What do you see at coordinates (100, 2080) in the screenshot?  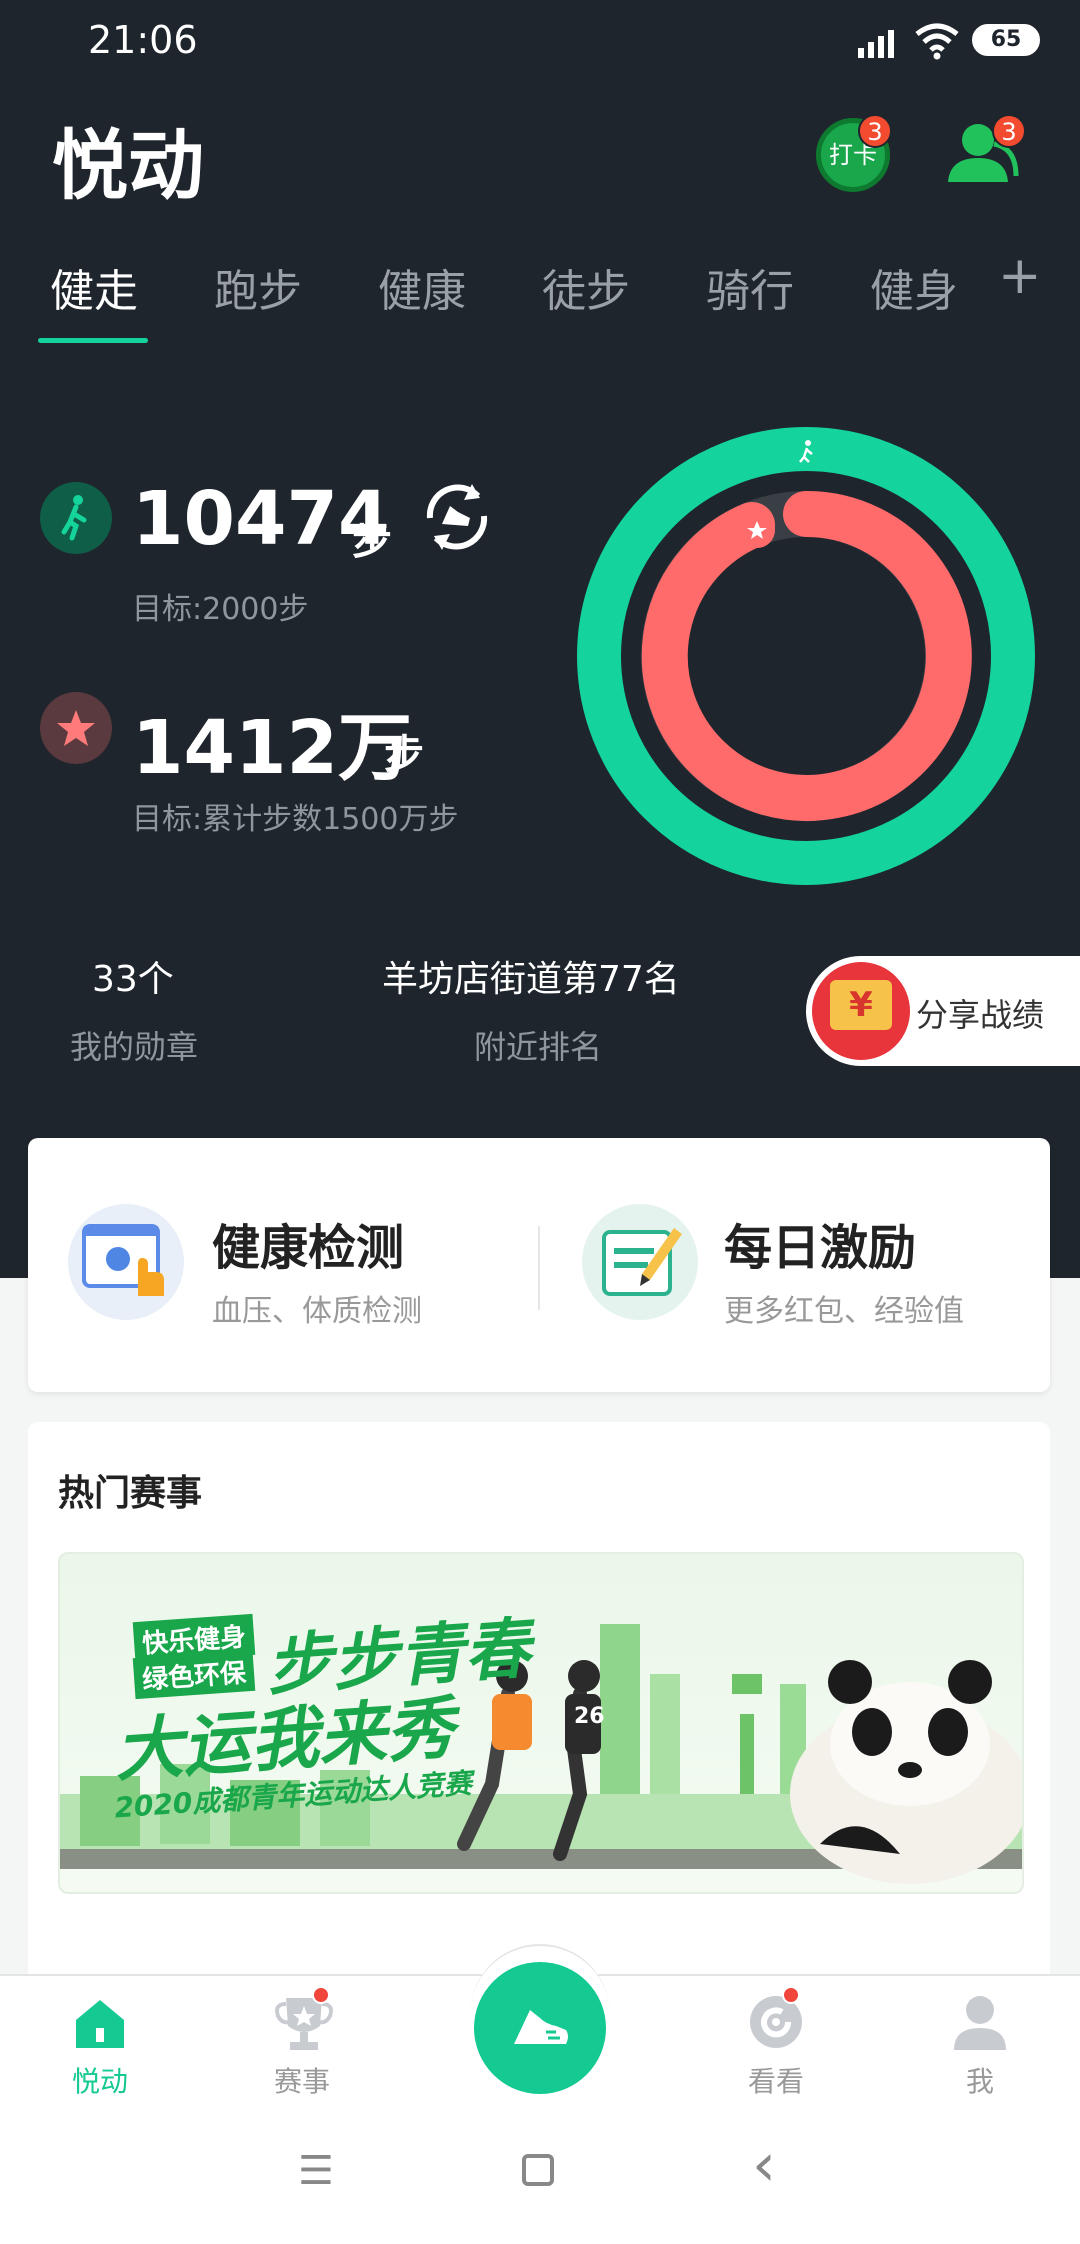 I see `nav-label-home: 悦动` at bounding box center [100, 2080].